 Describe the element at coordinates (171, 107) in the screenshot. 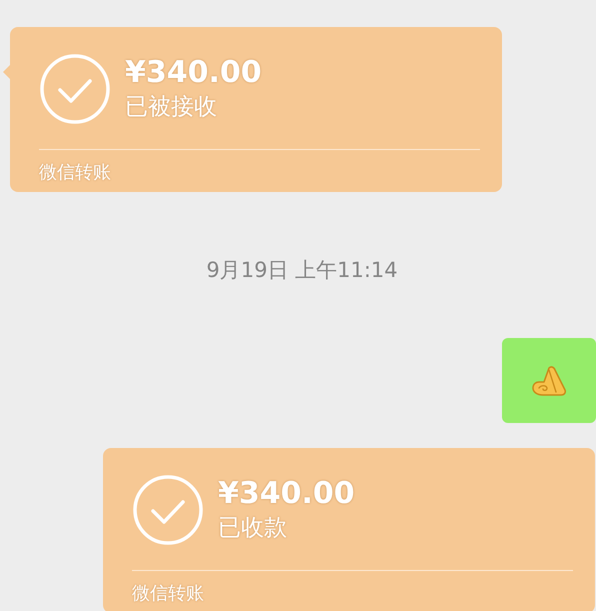

I see `transfer-status: 已被接收` at that location.